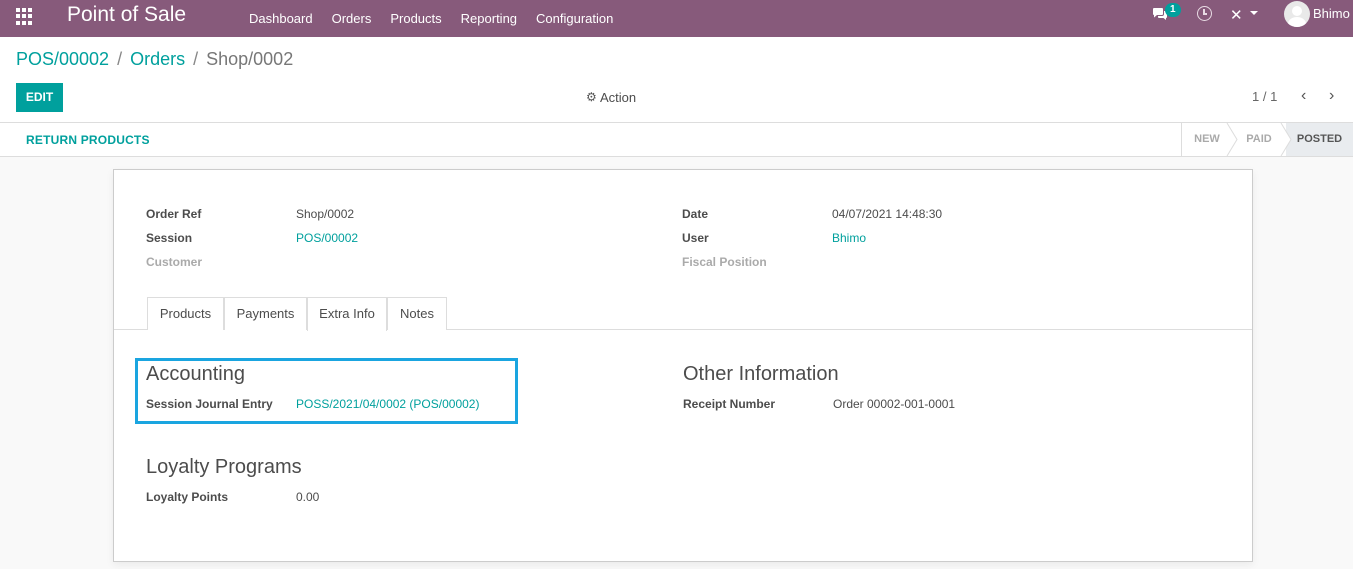 This screenshot has width=1353, height=569. I want to click on pager-previous-icon: ‹, so click(1303, 96).